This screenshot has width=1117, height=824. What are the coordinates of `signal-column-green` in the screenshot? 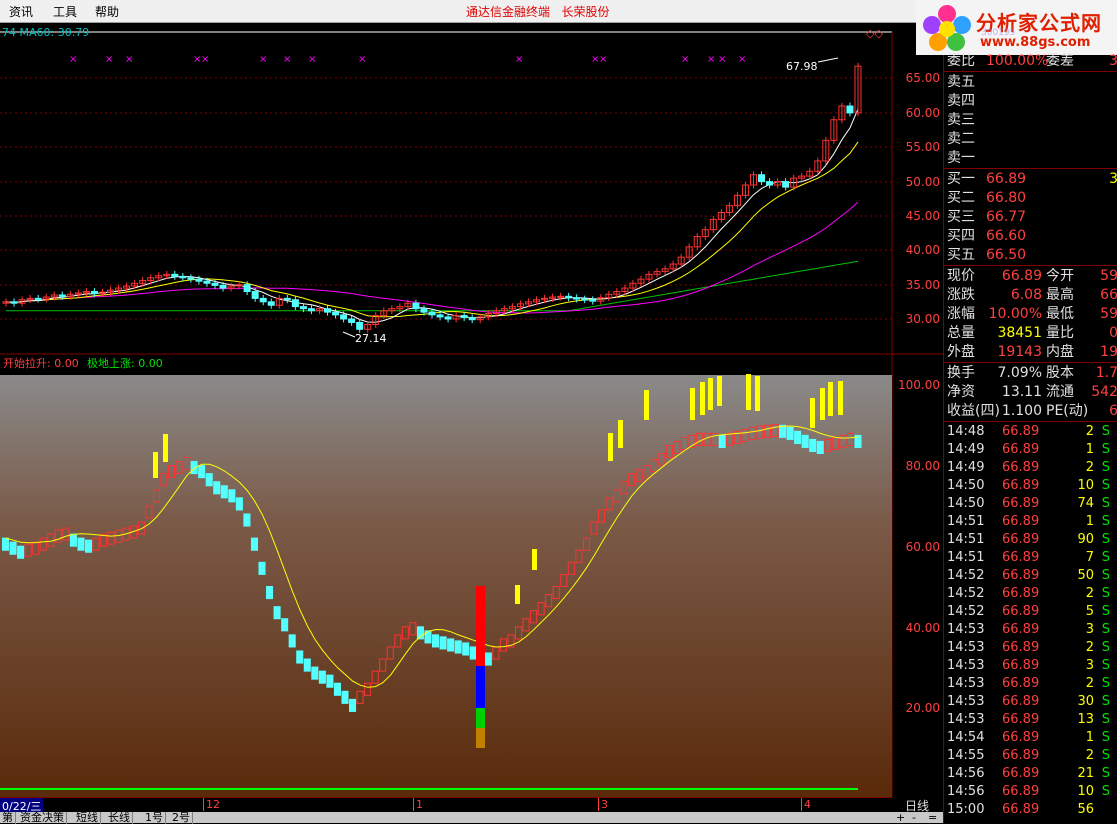 It's located at (480, 718).